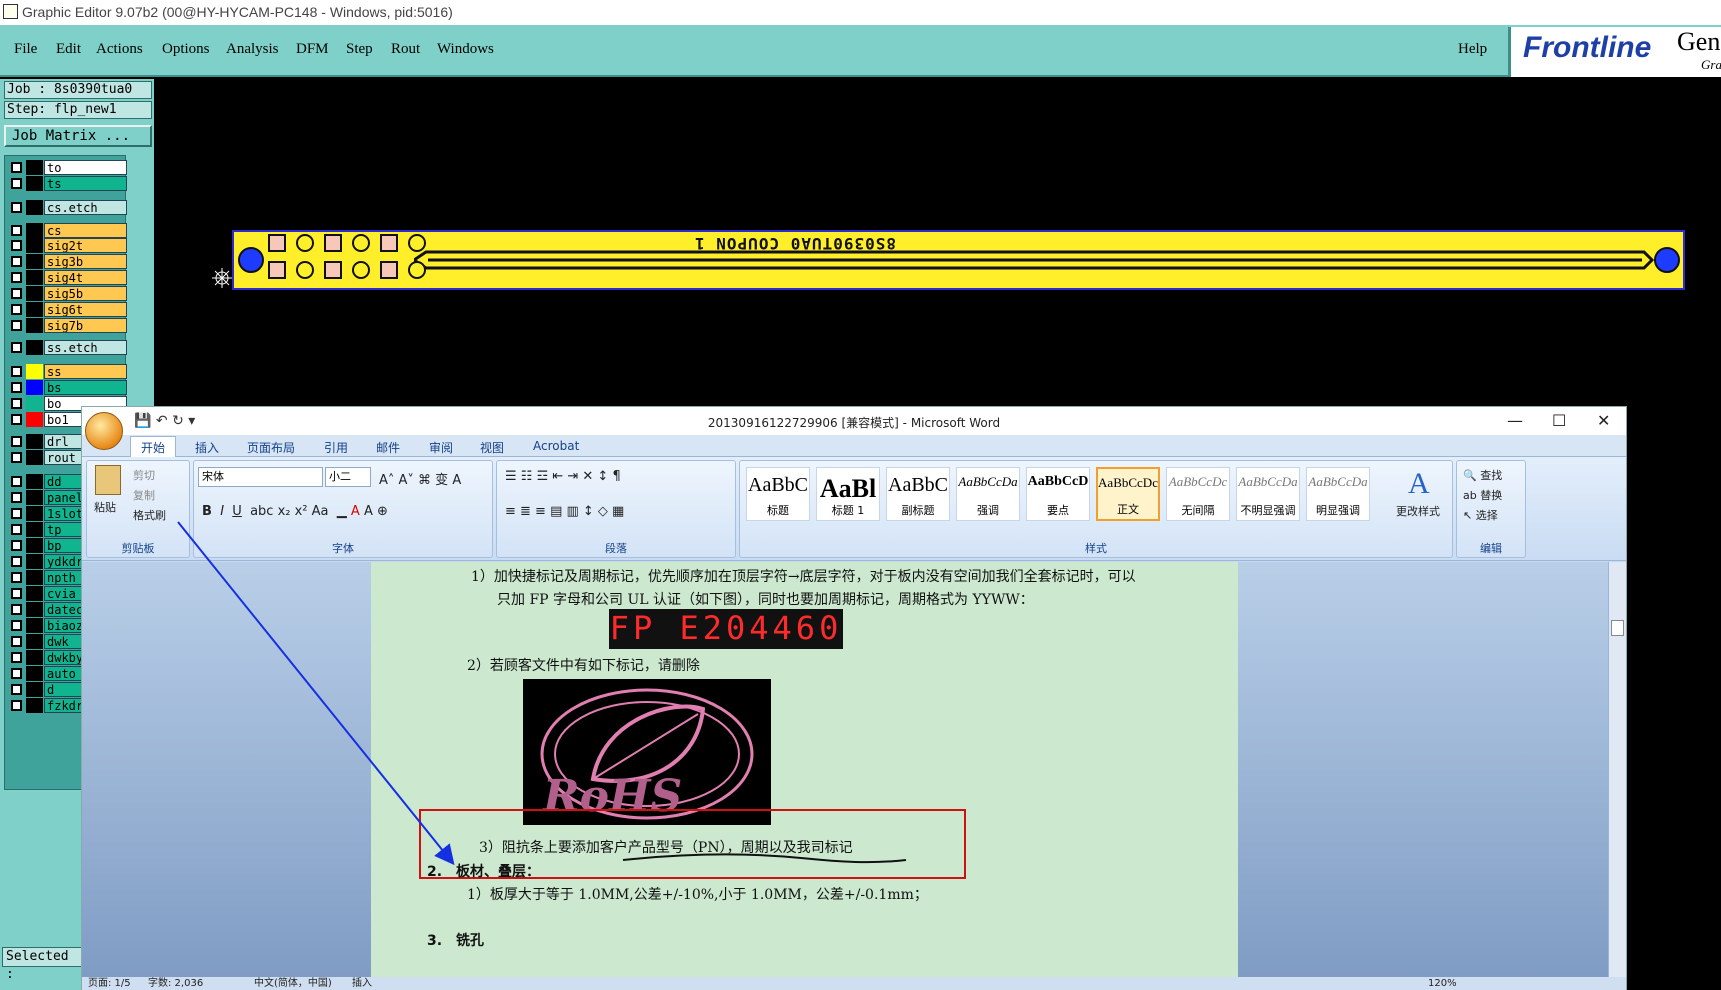  Describe the element at coordinates (104, 431) in the screenshot. I see `office-button-icon` at that location.